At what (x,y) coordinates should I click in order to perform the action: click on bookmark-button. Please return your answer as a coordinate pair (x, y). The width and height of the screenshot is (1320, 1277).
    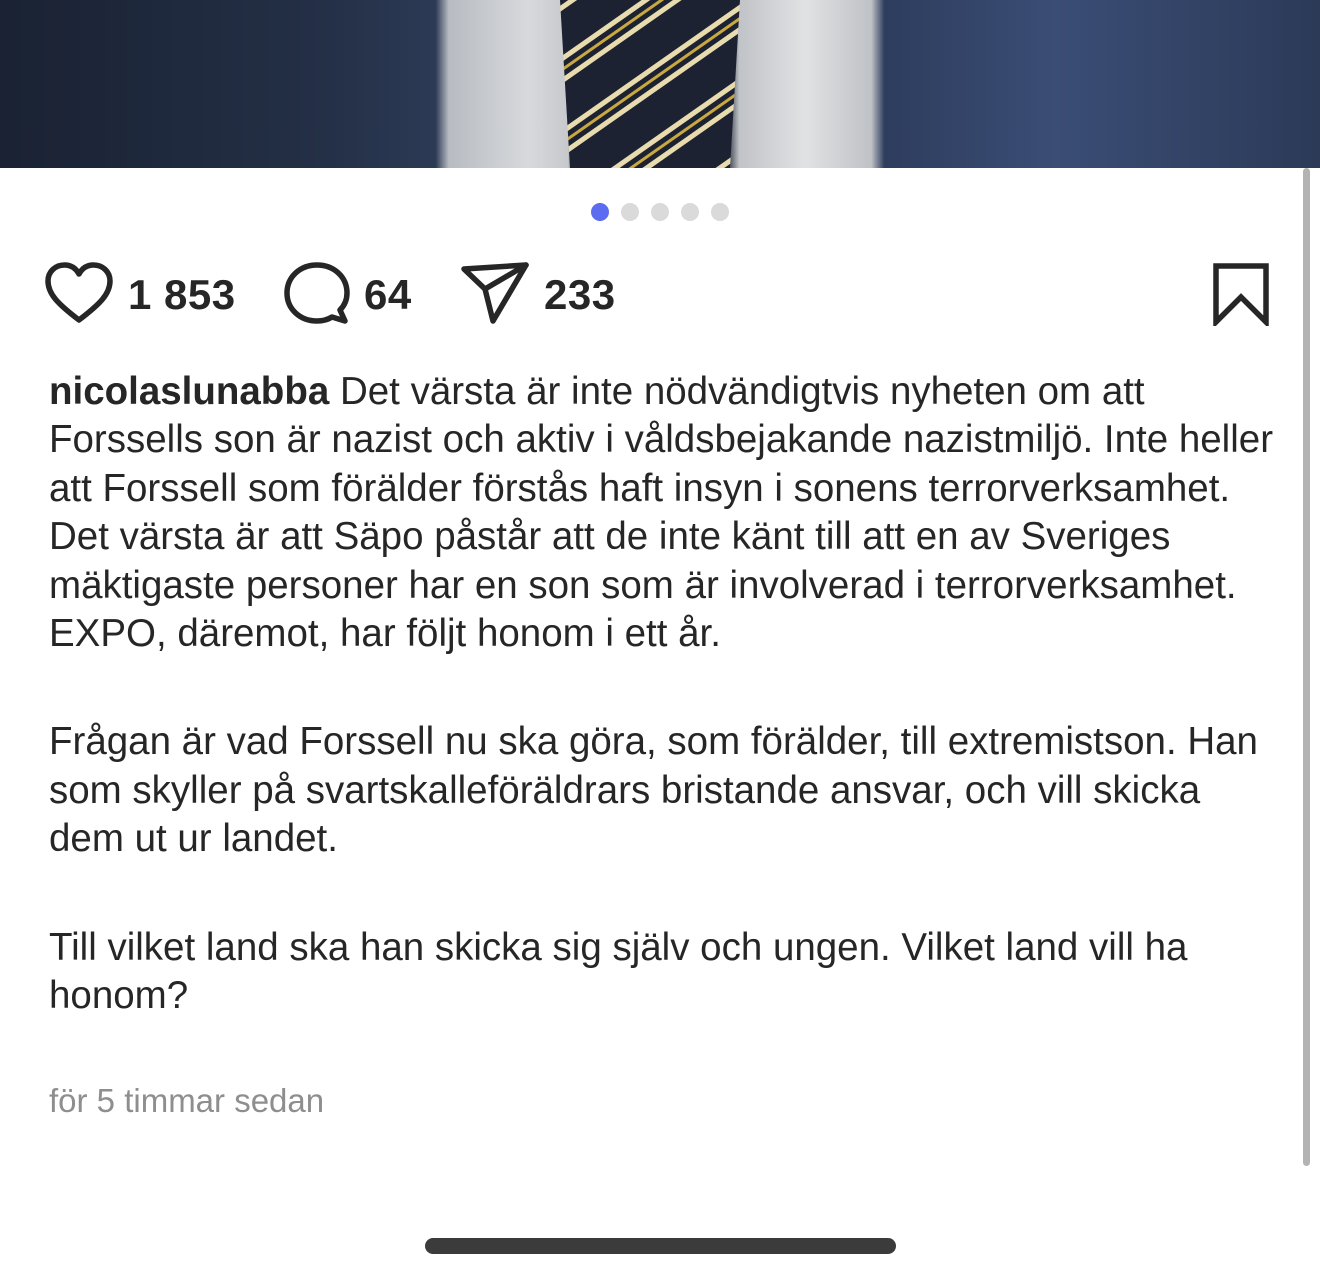
    Looking at the image, I should click on (1241, 296).